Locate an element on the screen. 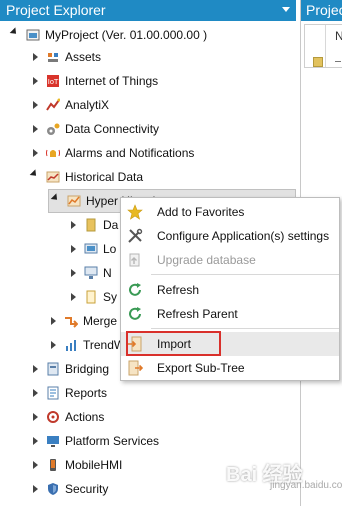 Image resolution: width=342 pixels, height=506 pixels. tree-item-data-storage: Da is located at coordinates (93, 225).